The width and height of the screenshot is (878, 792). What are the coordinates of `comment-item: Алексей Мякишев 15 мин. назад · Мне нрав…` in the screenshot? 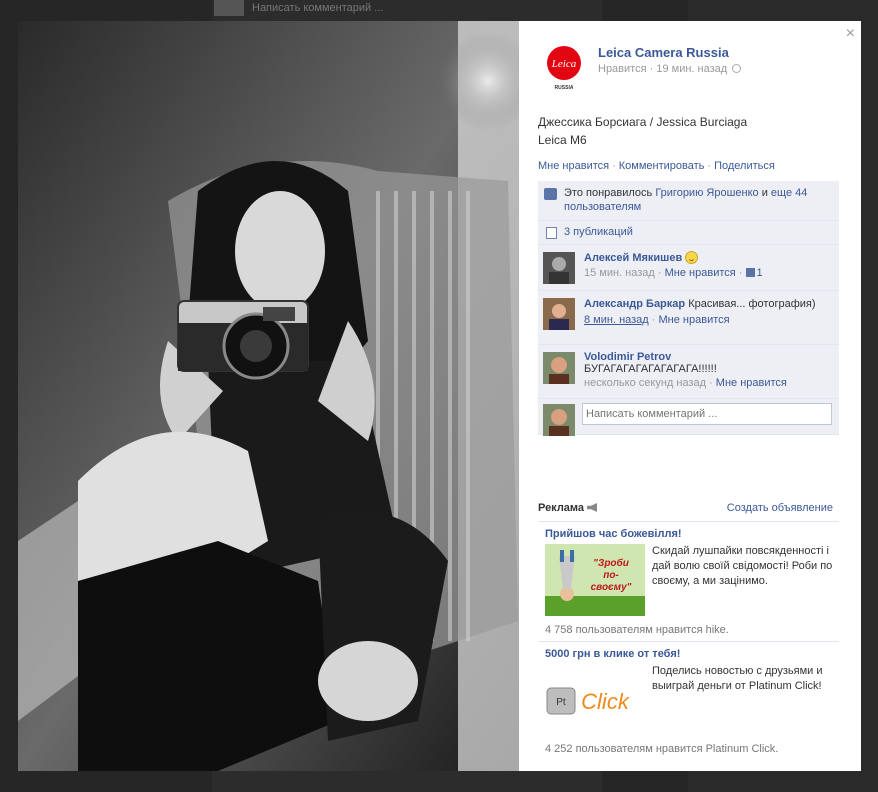 It's located at (688, 268).